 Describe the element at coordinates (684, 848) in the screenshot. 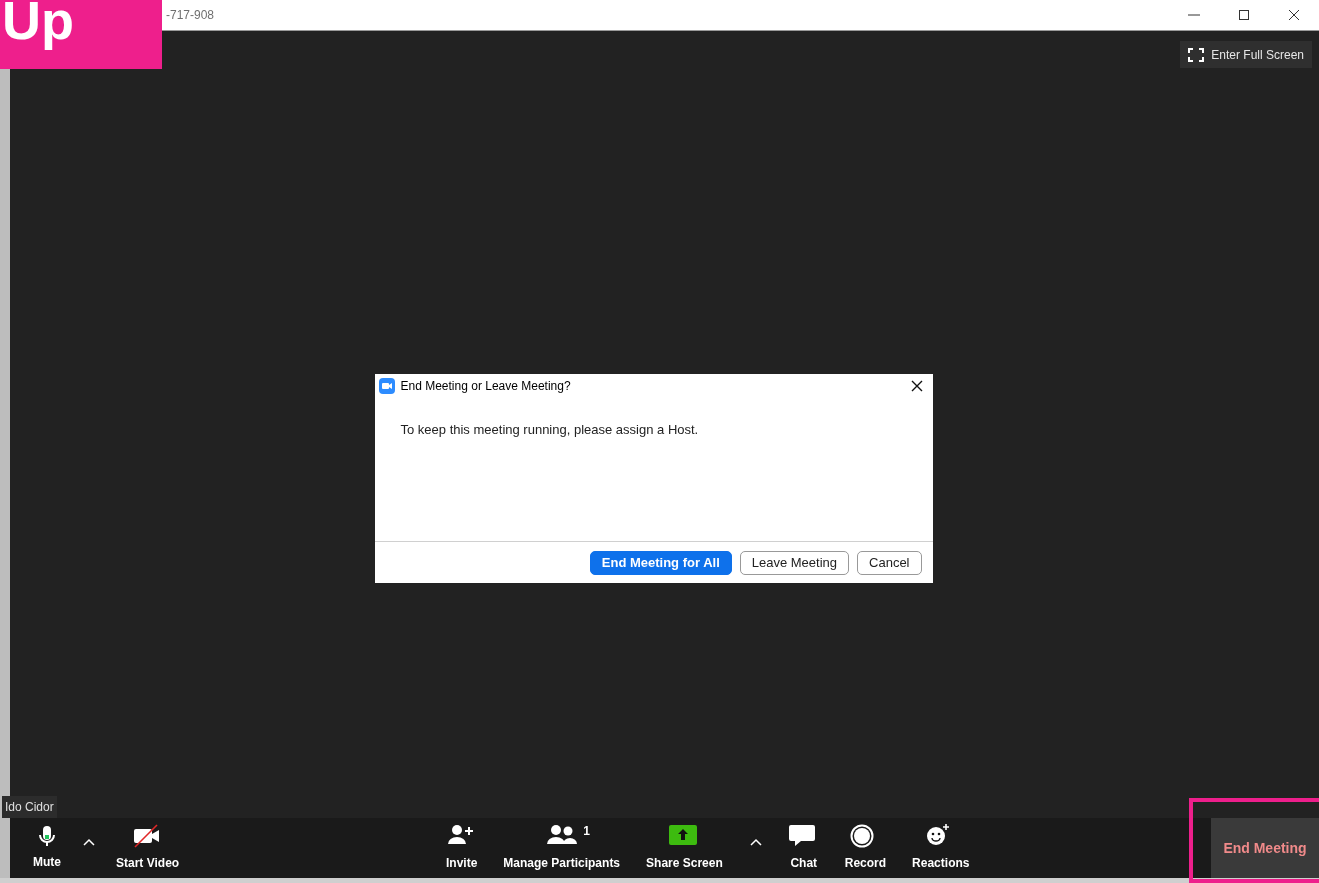

I see `share-screen-button: Share Screen` at that location.